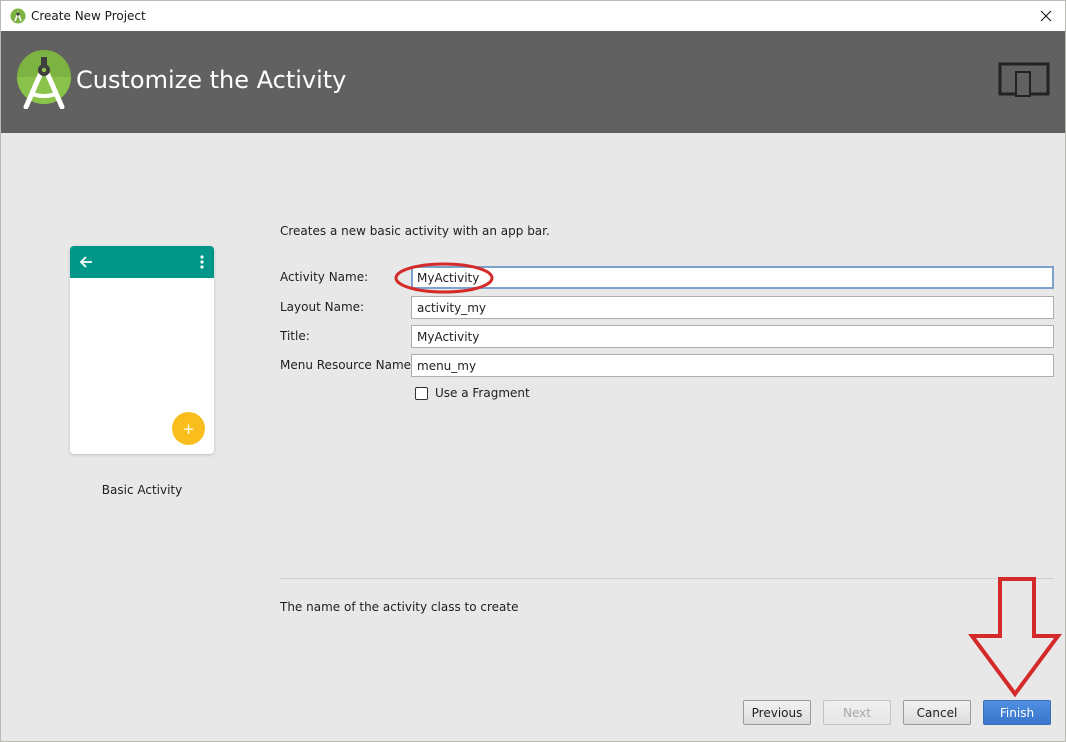  I want to click on title-label: Title:, so click(295, 336).